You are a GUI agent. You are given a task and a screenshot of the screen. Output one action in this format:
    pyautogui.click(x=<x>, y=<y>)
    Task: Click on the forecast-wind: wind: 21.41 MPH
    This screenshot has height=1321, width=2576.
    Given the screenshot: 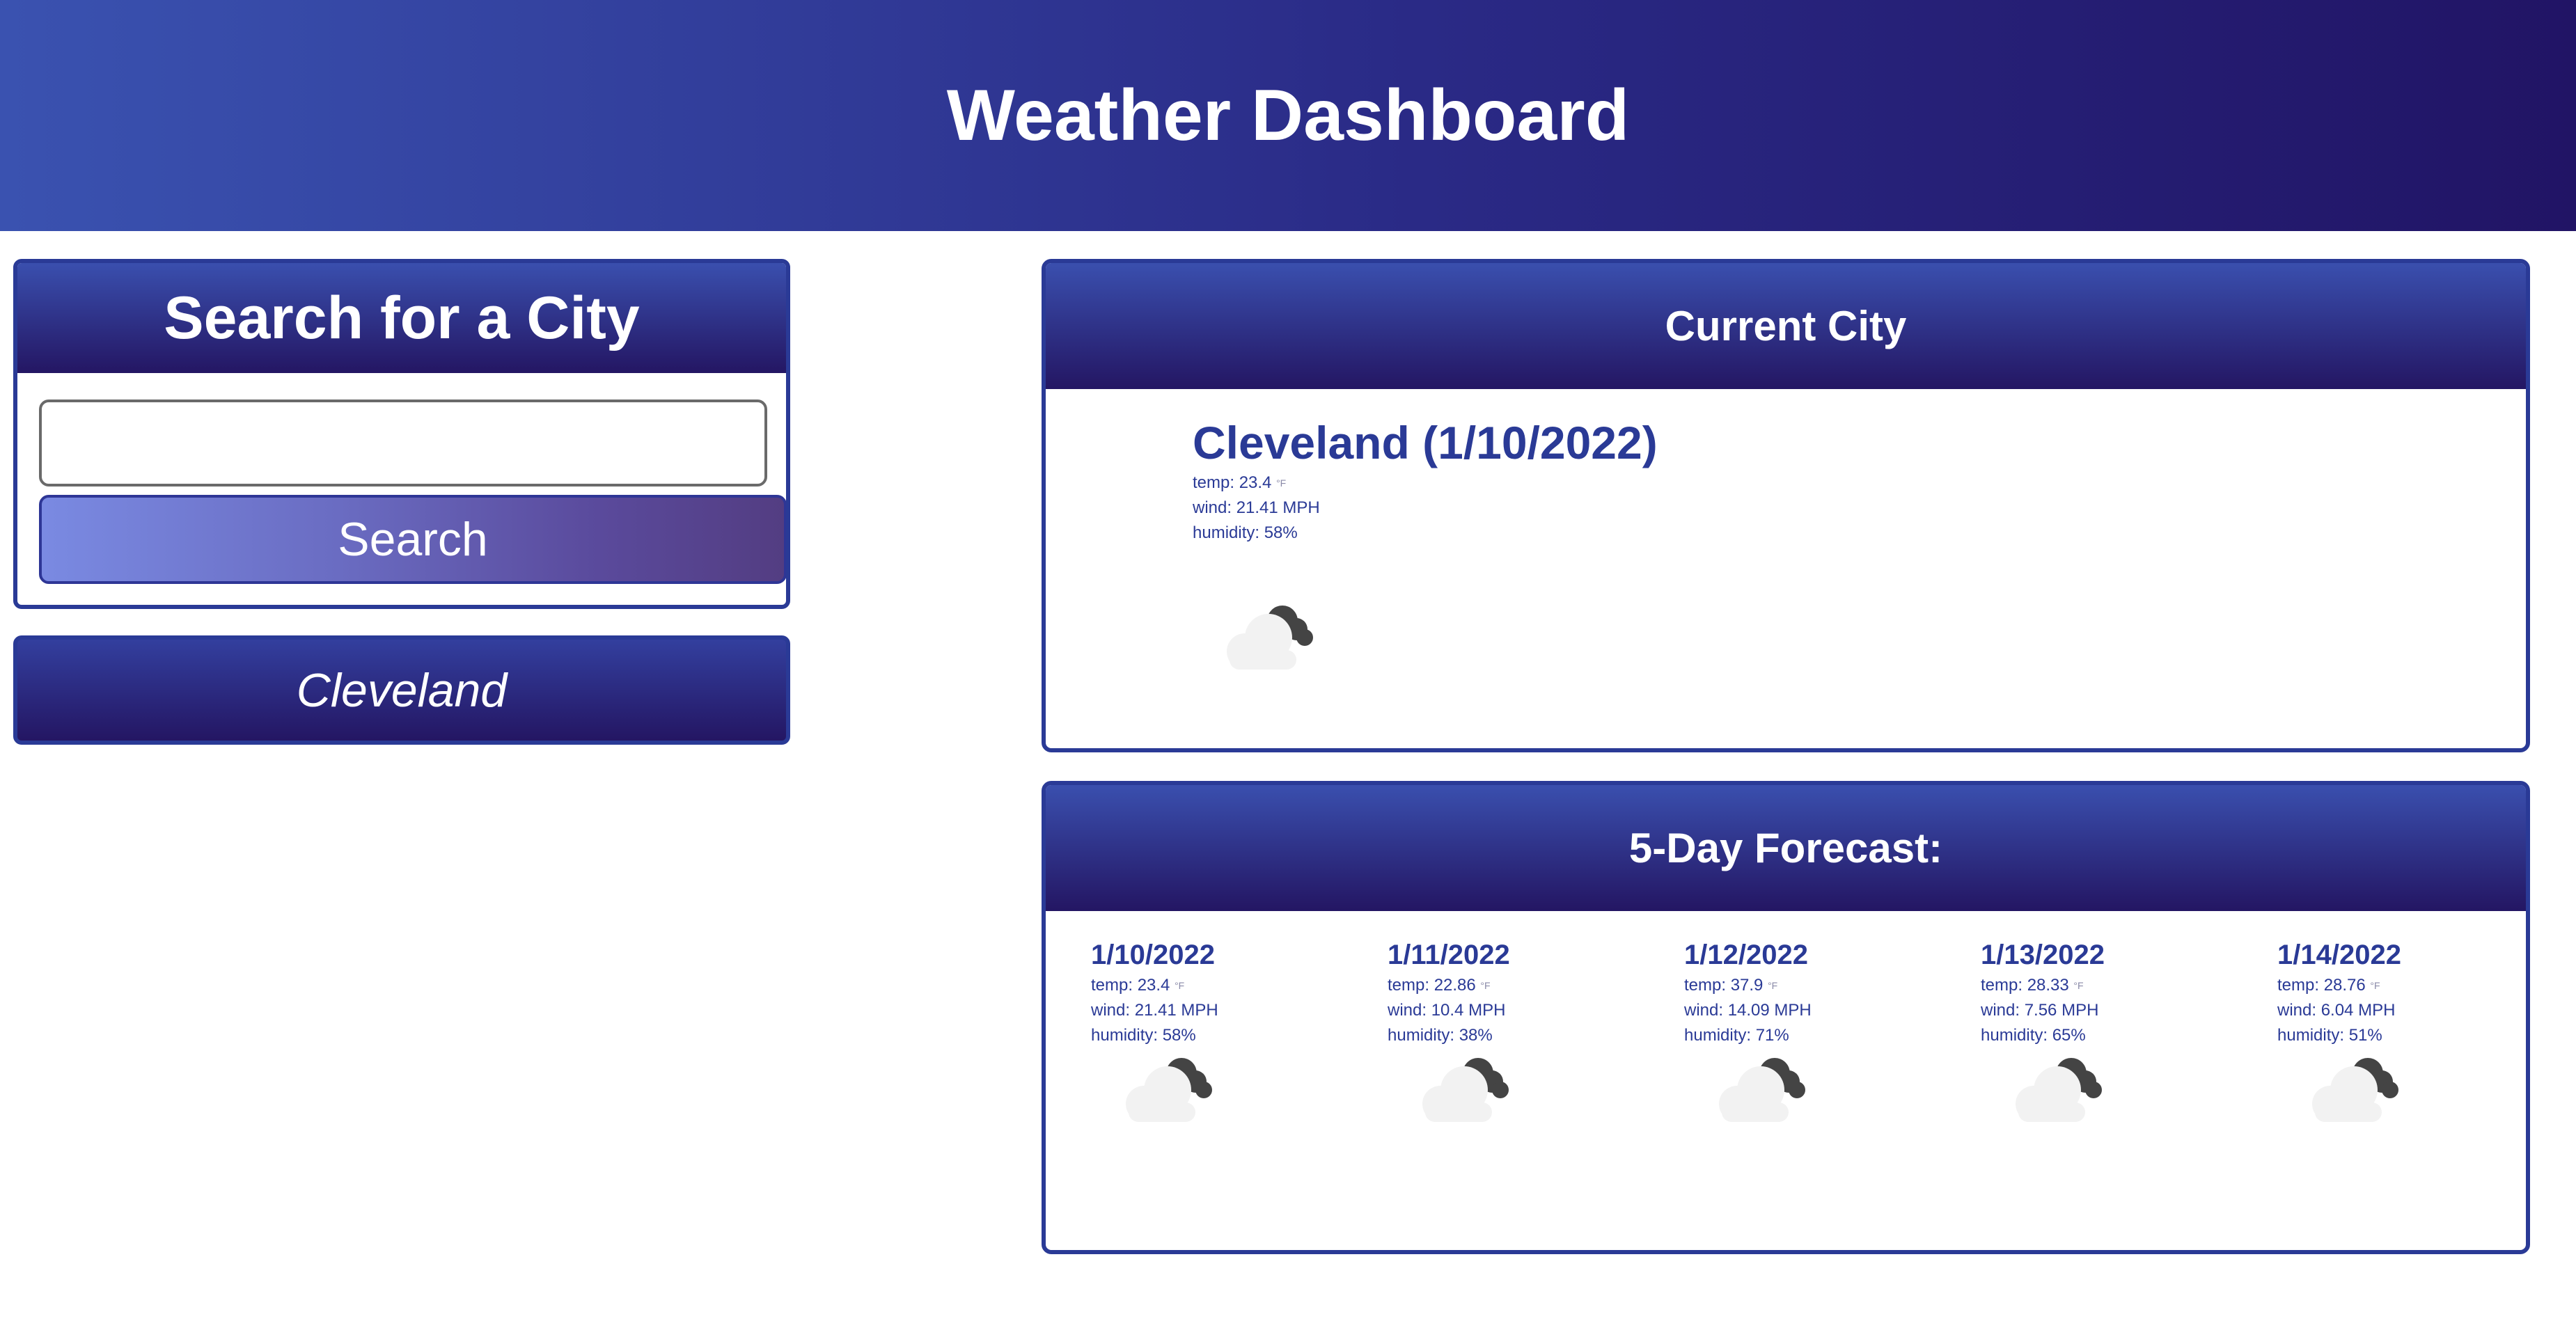 What is the action you would take?
    pyautogui.click(x=1154, y=1011)
    